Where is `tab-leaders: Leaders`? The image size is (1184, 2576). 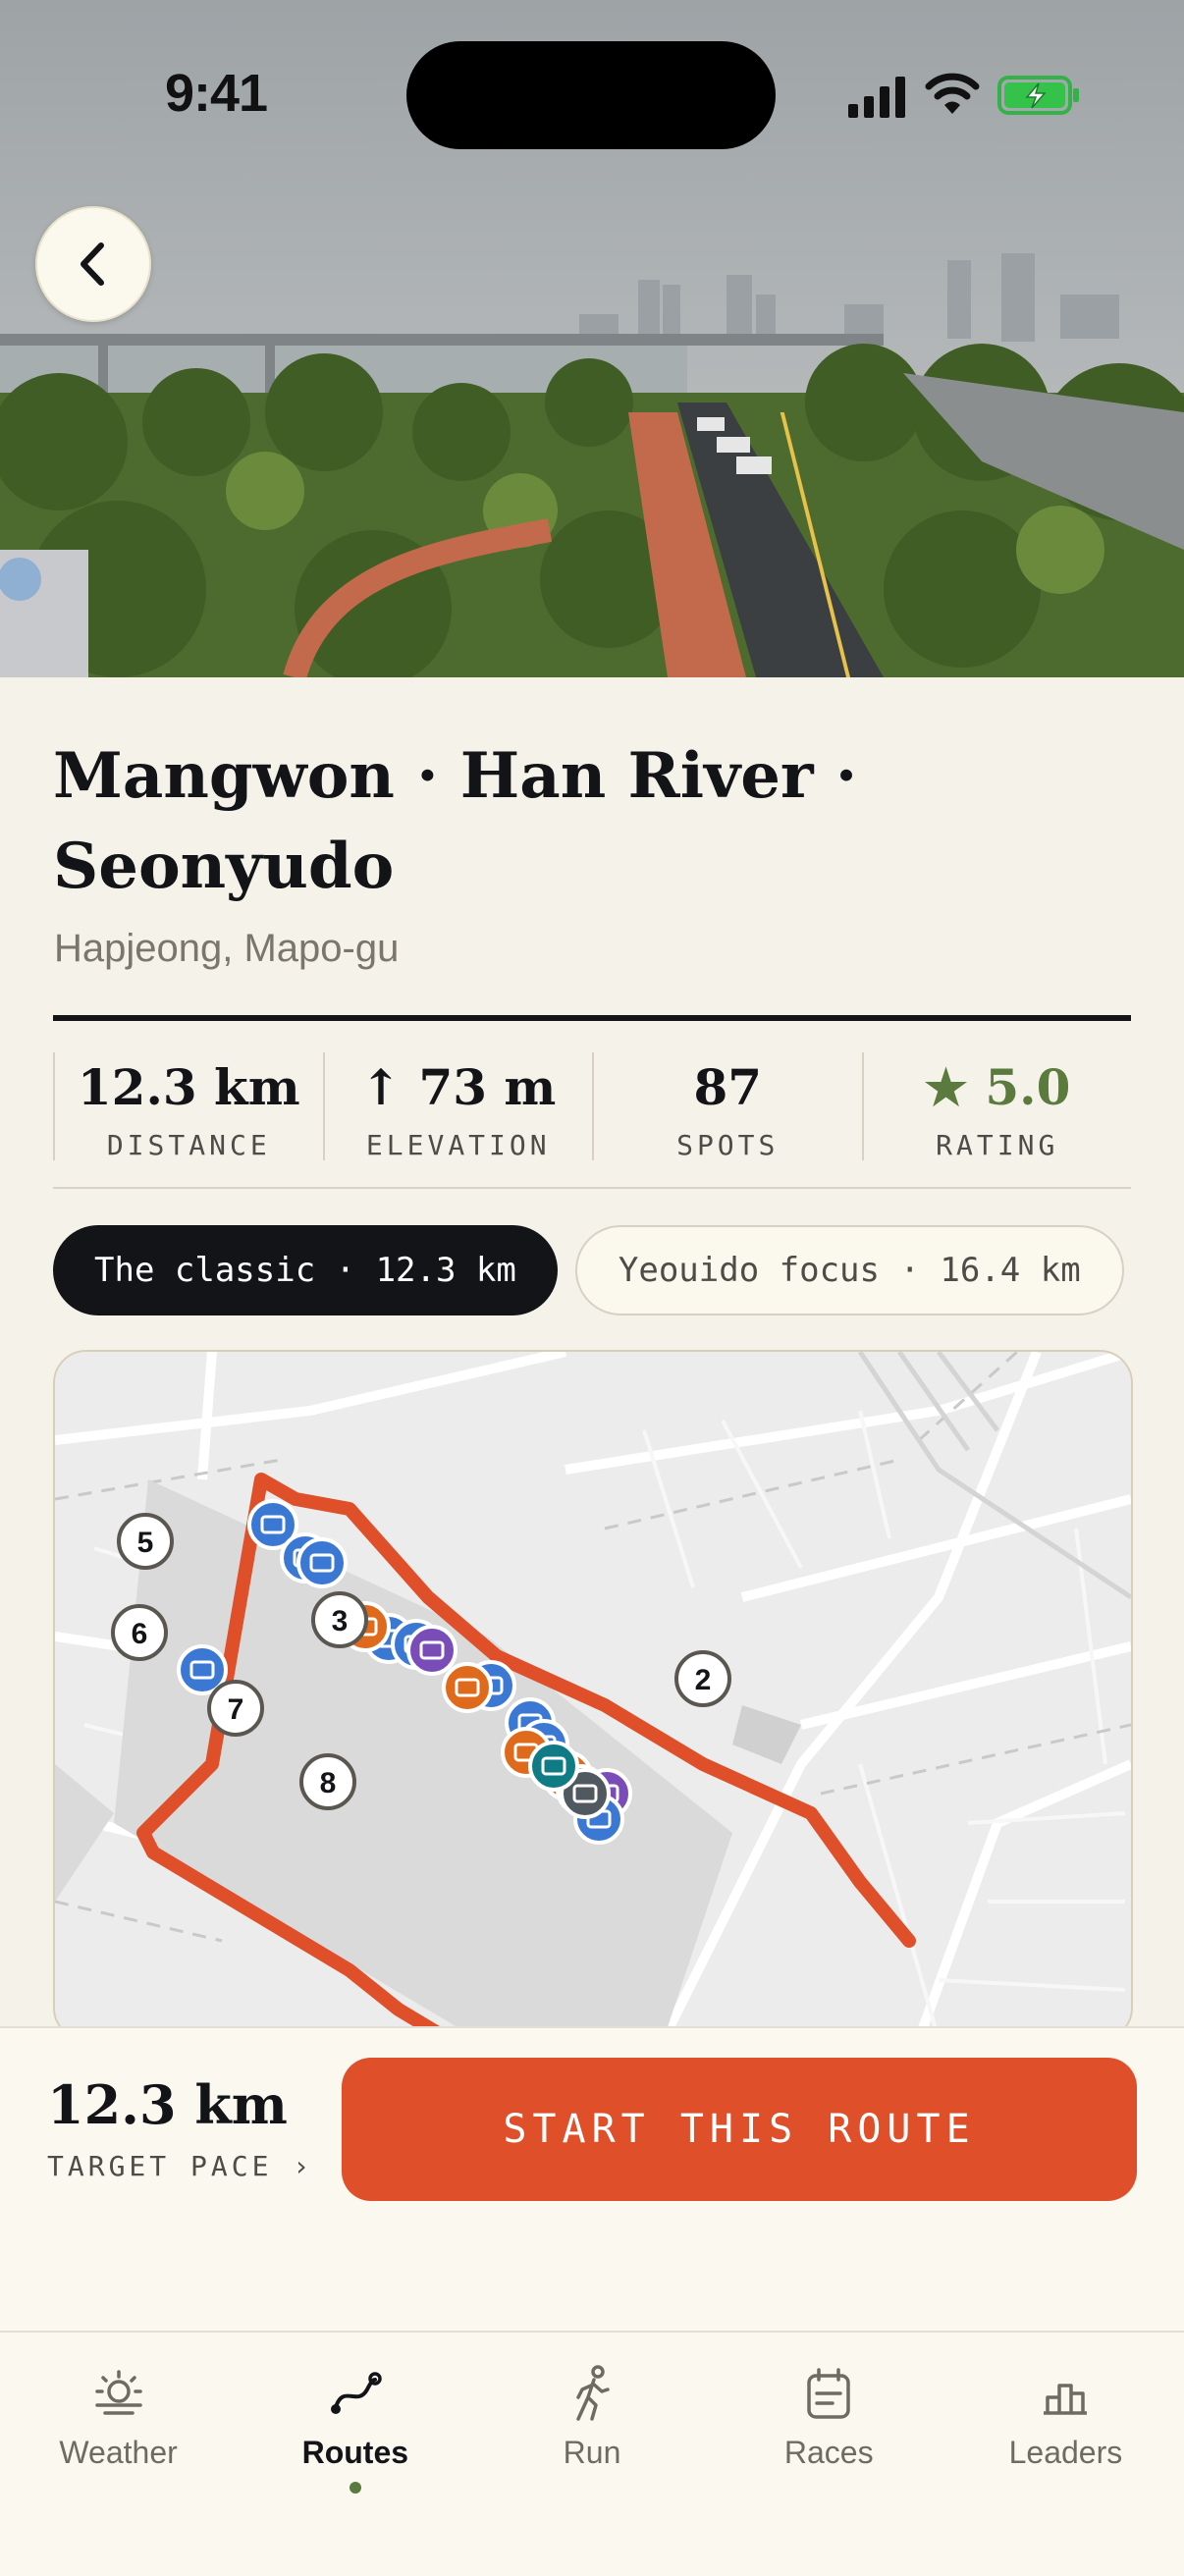
tab-leaders: Leaders is located at coordinates (1065, 2454).